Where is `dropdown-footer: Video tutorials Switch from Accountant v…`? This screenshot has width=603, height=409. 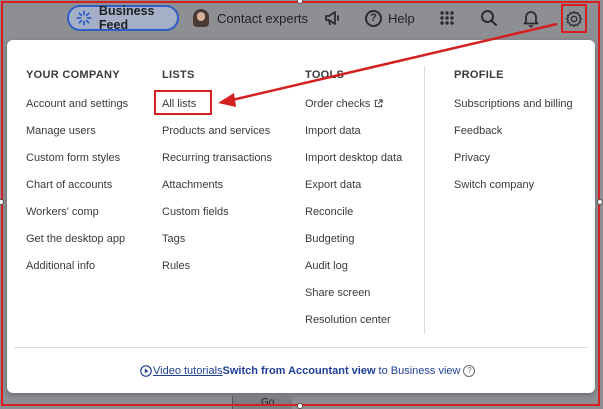 dropdown-footer: Video tutorials Switch from Accountant v… is located at coordinates (308, 371).